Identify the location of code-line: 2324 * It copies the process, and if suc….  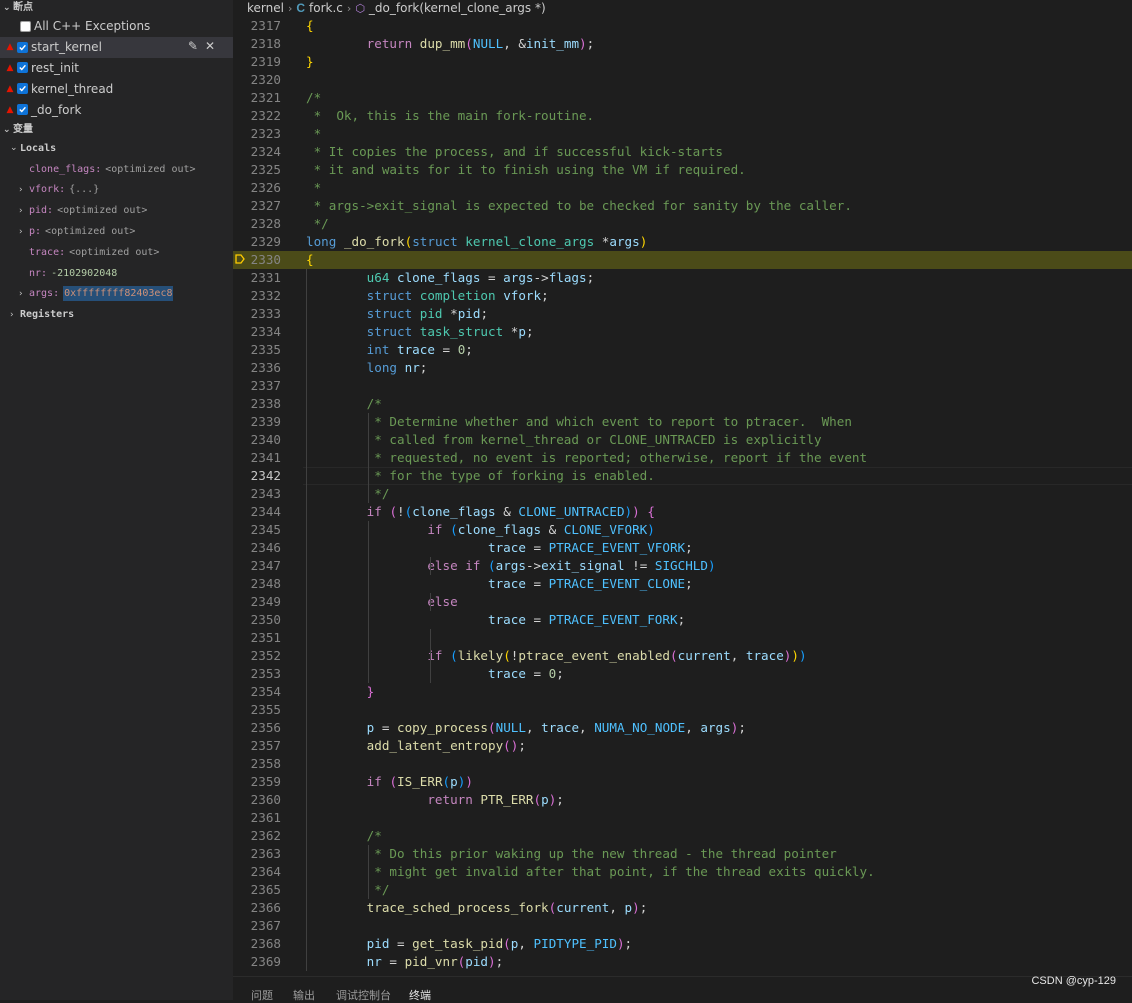
(682, 152).